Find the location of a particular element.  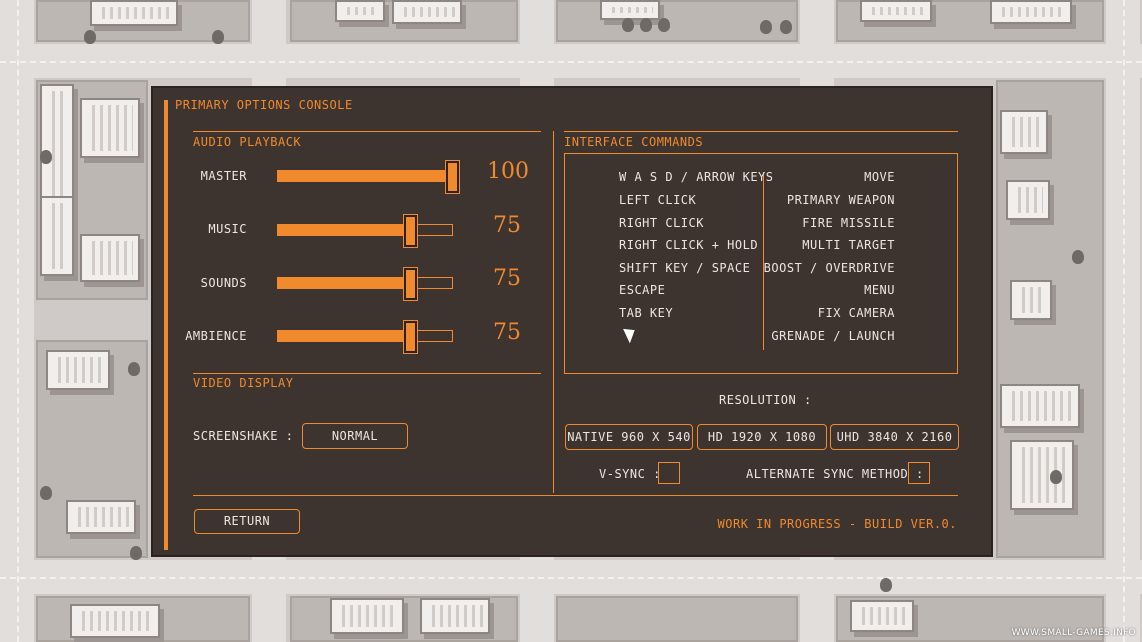

command-action: FIX CAMERA is located at coordinates (856, 313).